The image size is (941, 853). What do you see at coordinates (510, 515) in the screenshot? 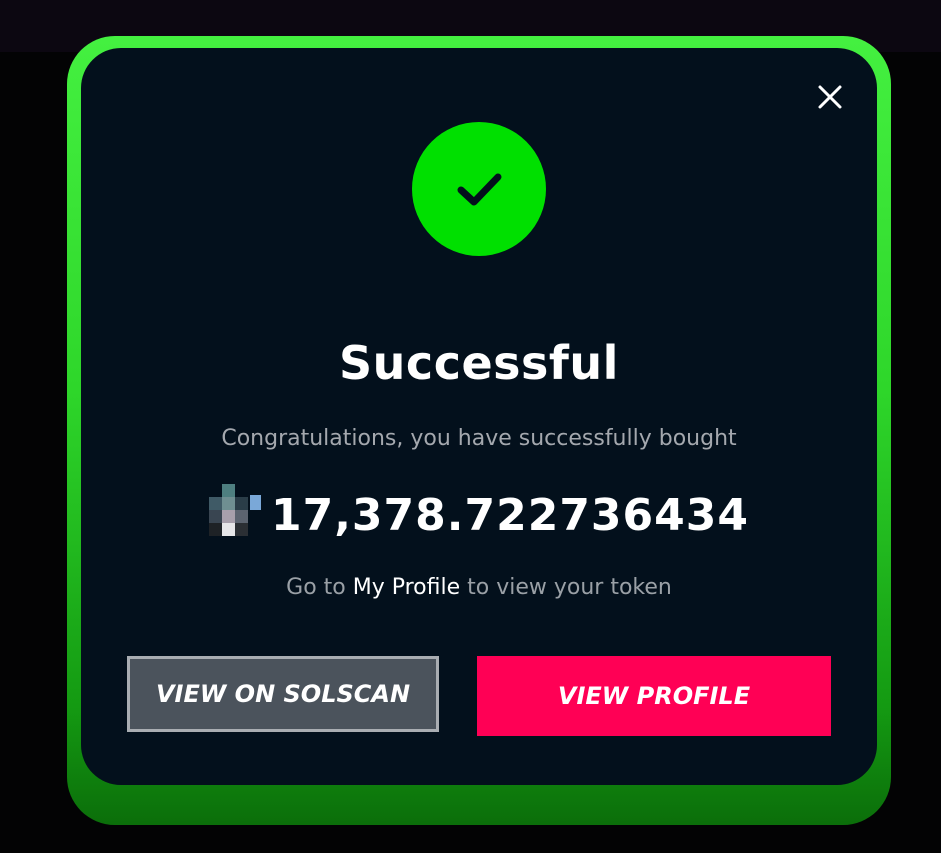
I see `token-amount: 17,378.722736434` at bounding box center [510, 515].